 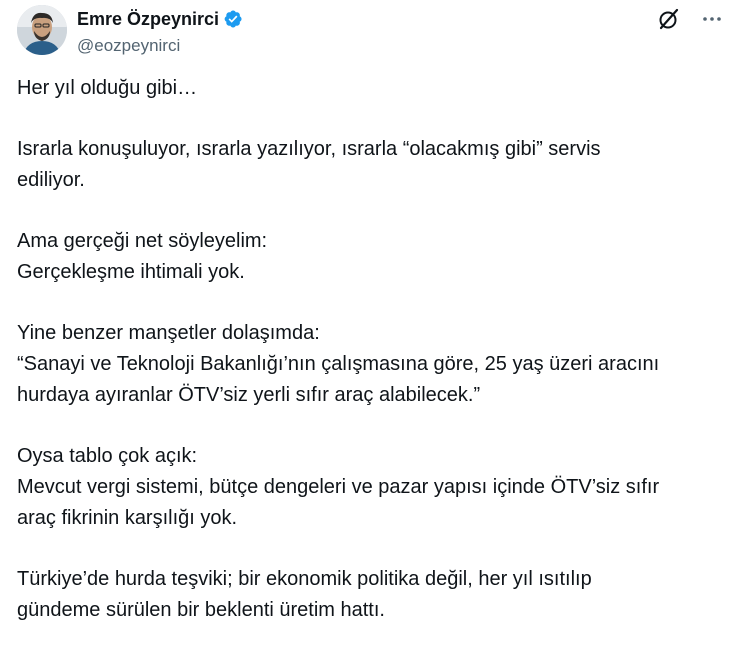 What do you see at coordinates (148, 19) in the screenshot?
I see `display-name: Emre Özpeynirci` at bounding box center [148, 19].